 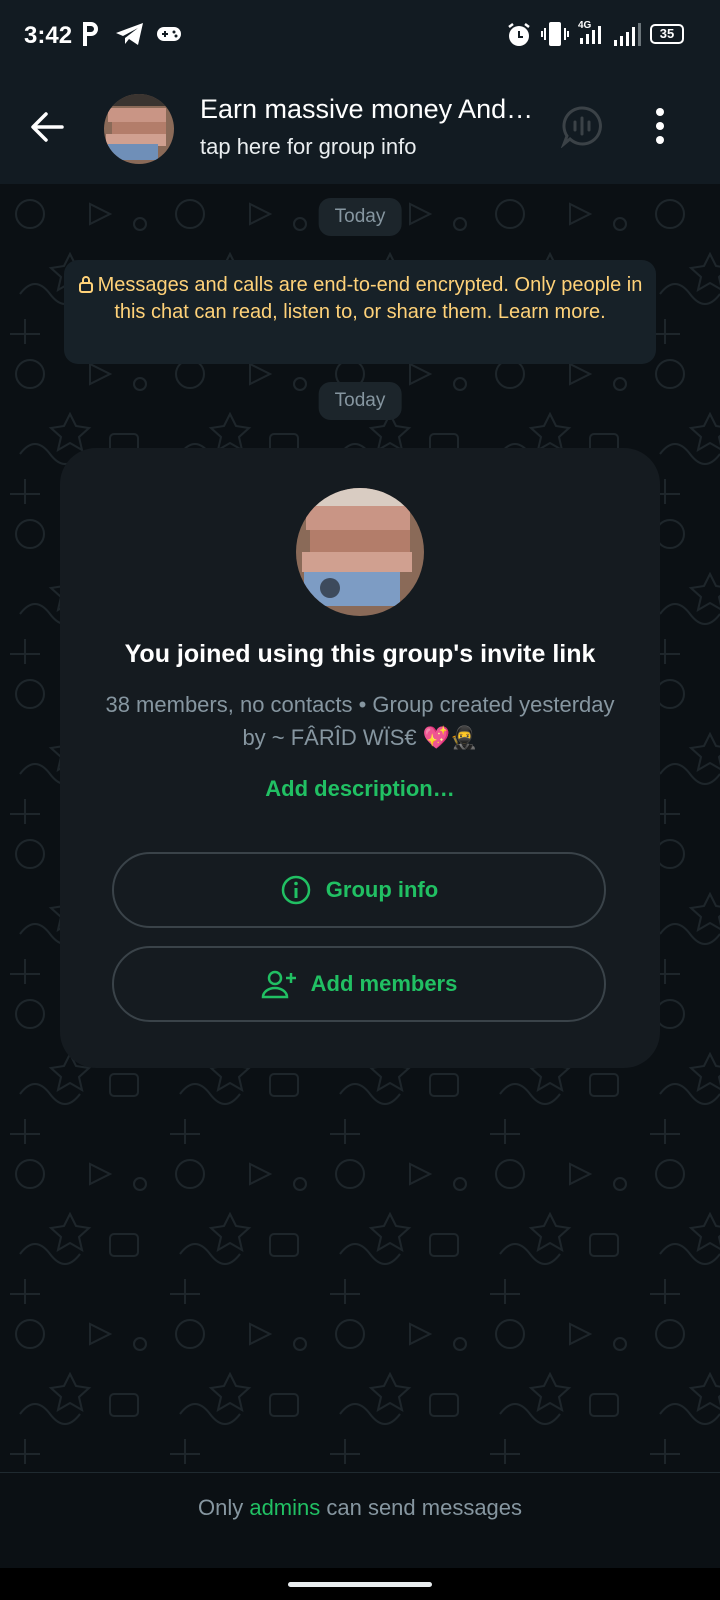 What do you see at coordinates (627, 34) in the screenshot?
I see `signal-icon` at bounding box center [627, 34].